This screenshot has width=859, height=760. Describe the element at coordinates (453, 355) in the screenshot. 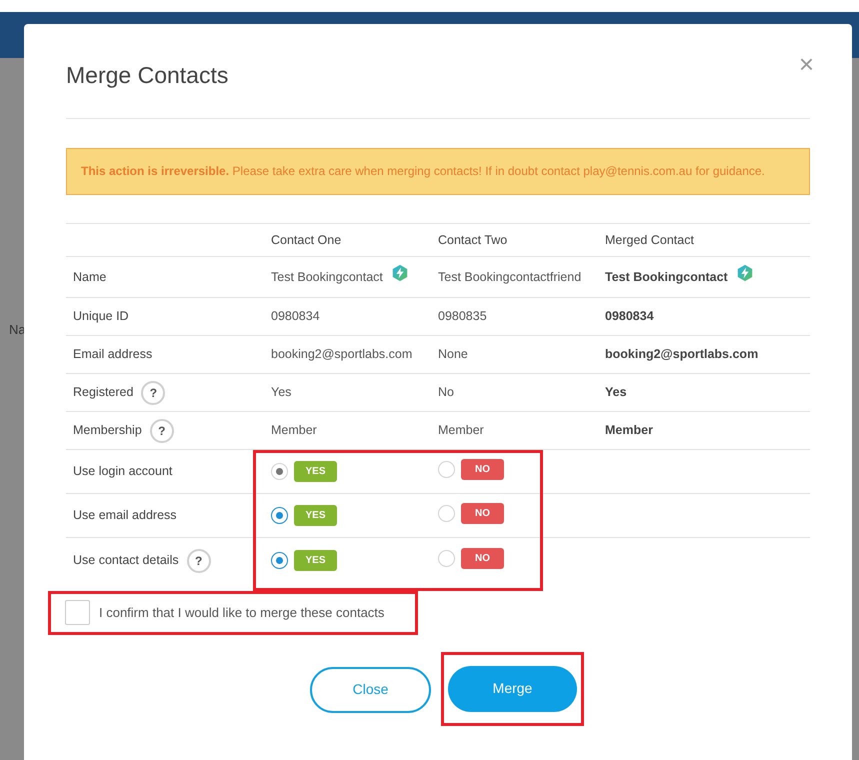

I see `table-cell-text: None` at that location.